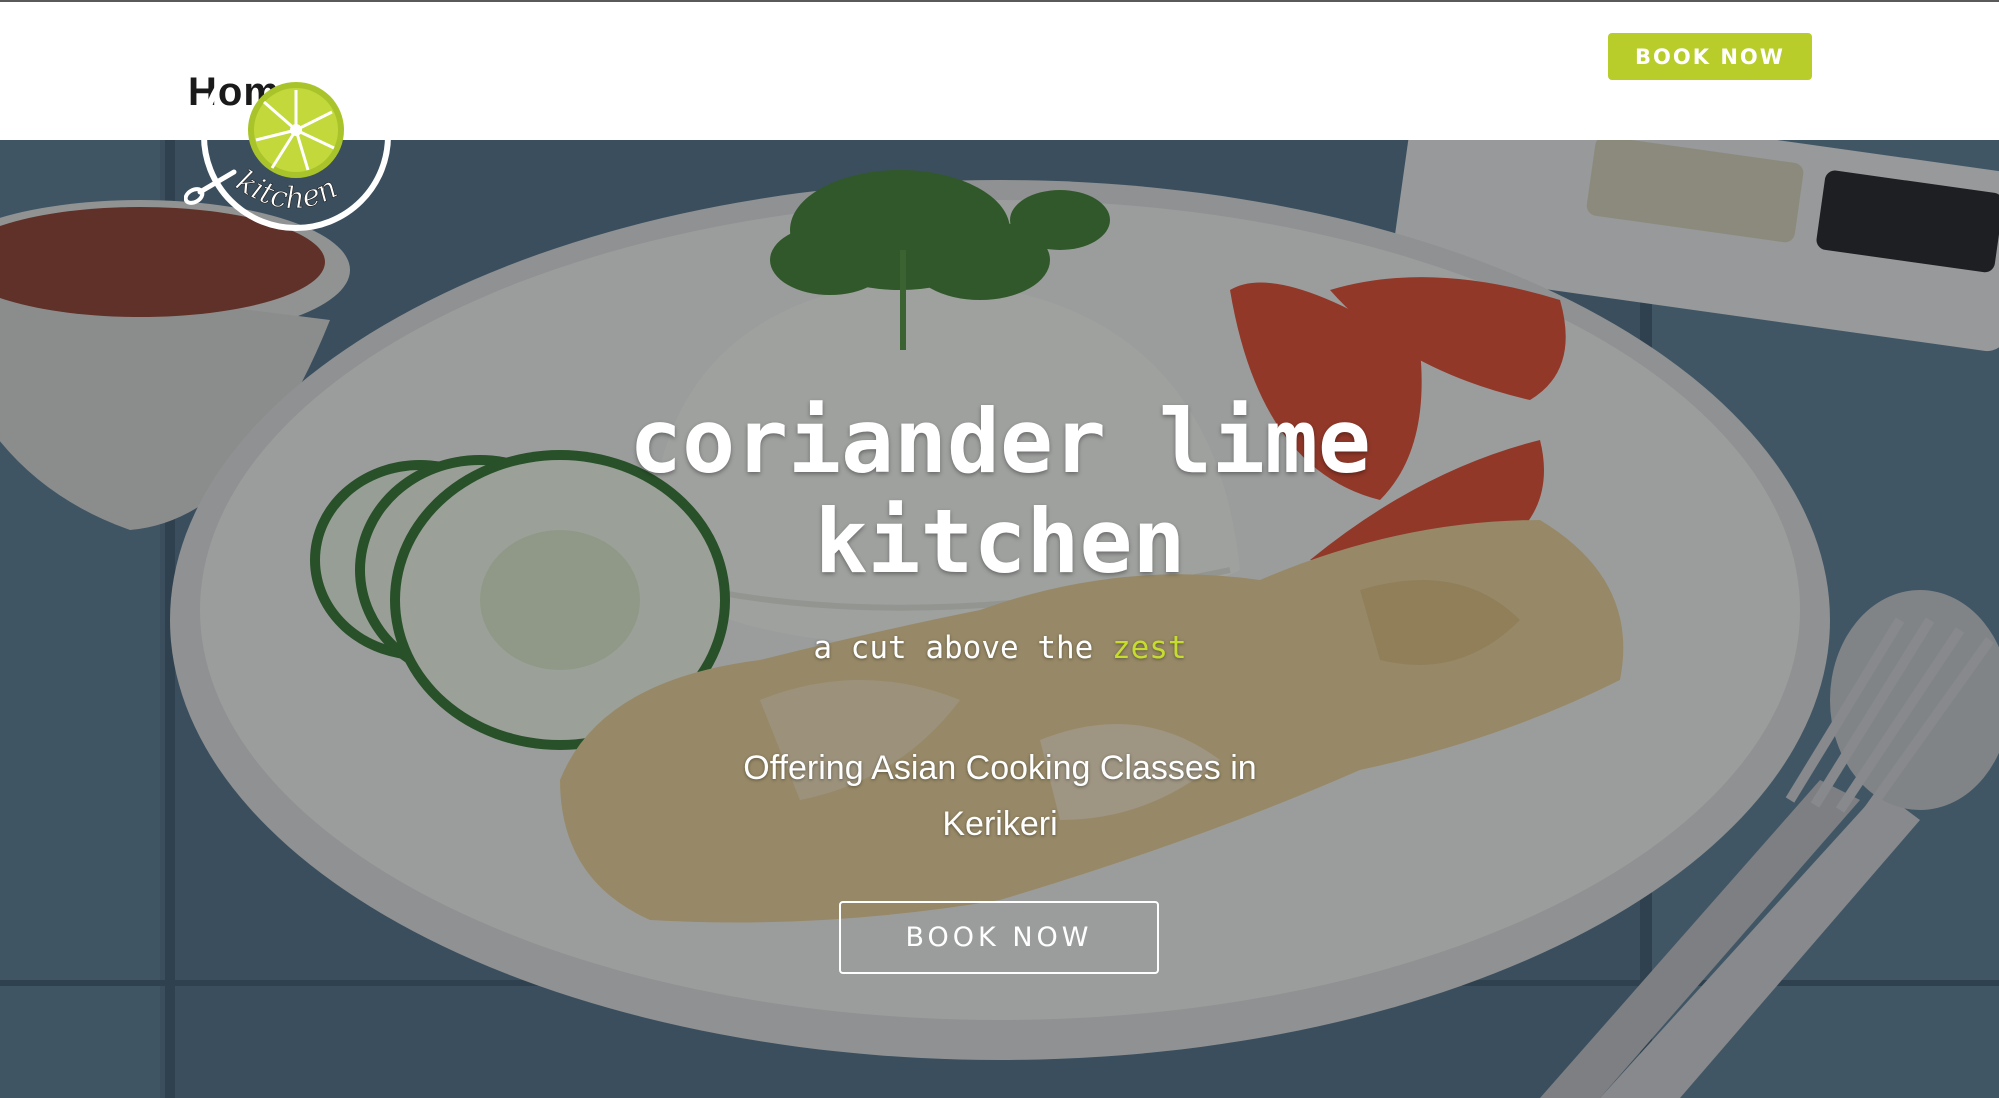 Image resolution: width=1999 pixels, height=1098 pixels. I want to click on site-logo: kitchen, so click(292, 154).